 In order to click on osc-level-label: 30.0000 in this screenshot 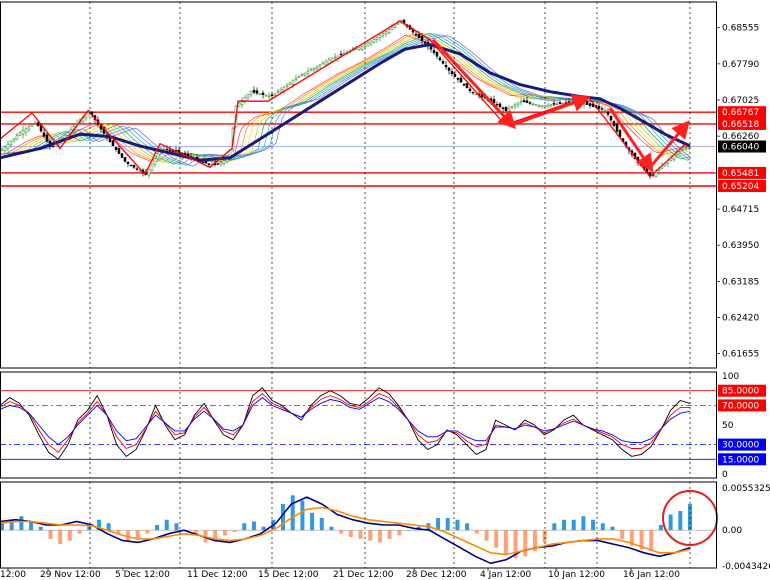, I will do `click(740, 446)`.